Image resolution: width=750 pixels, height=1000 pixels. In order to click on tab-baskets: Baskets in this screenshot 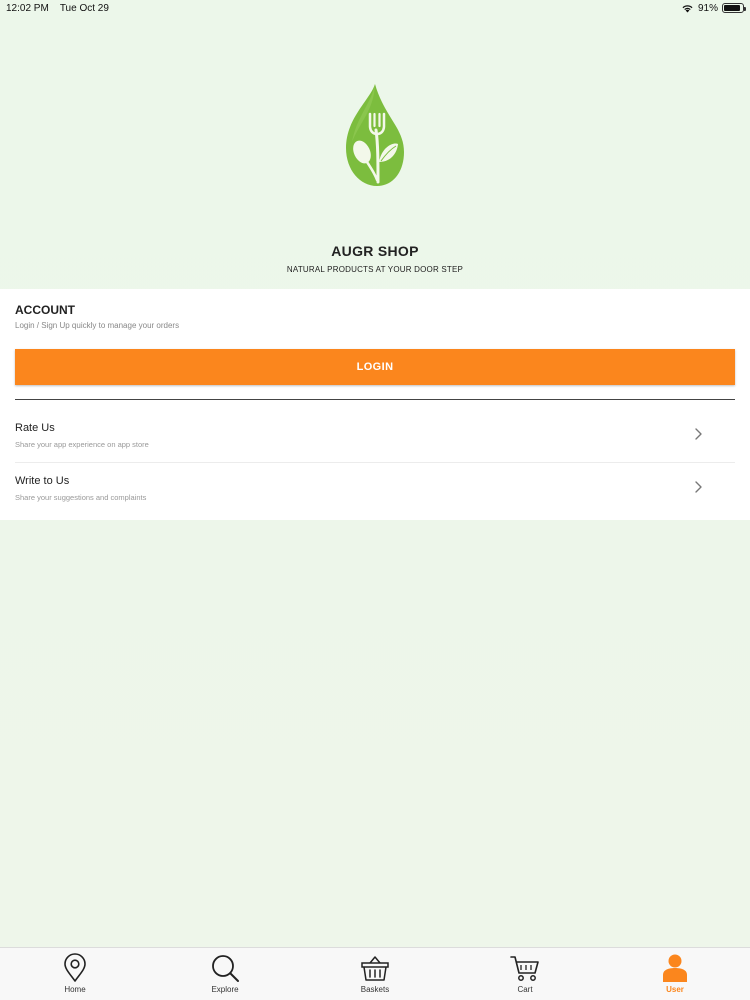, I will do `click(375, 974)`.